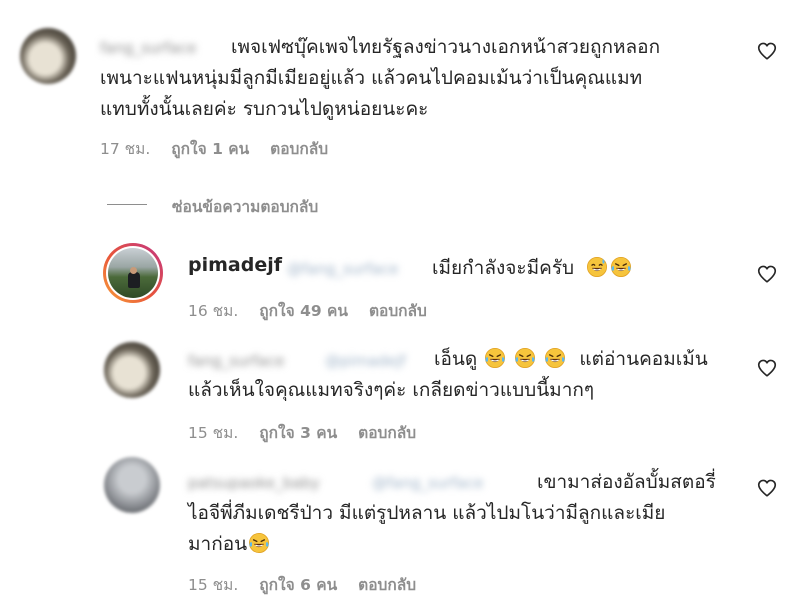 This screenshot has width=800, height=608. I want to click on like-count: ถูกใจ 49 คน, so click(303, 311).